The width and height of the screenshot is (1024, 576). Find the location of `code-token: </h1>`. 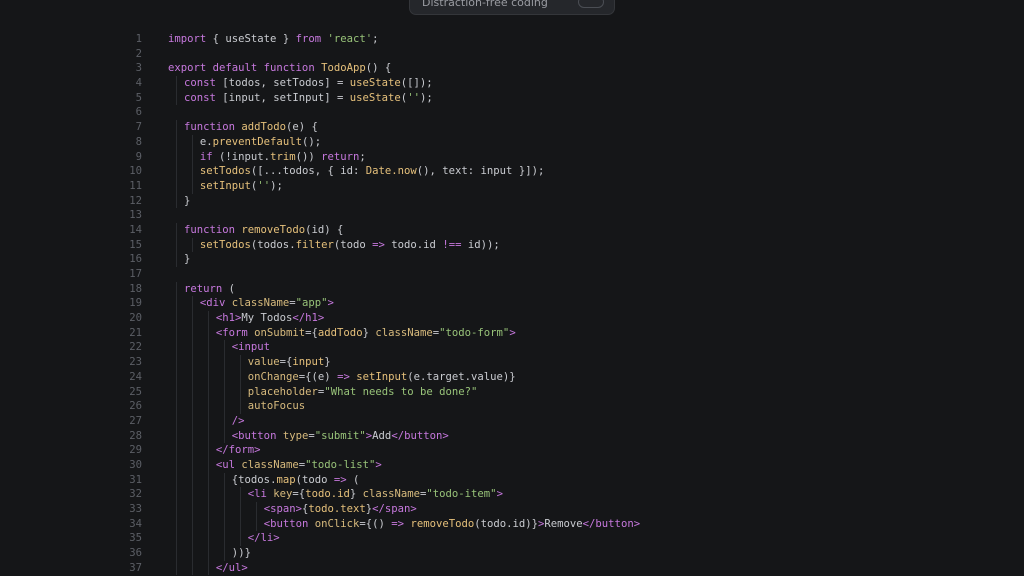

code-token: </h1> is located at coordinates (308, 318).